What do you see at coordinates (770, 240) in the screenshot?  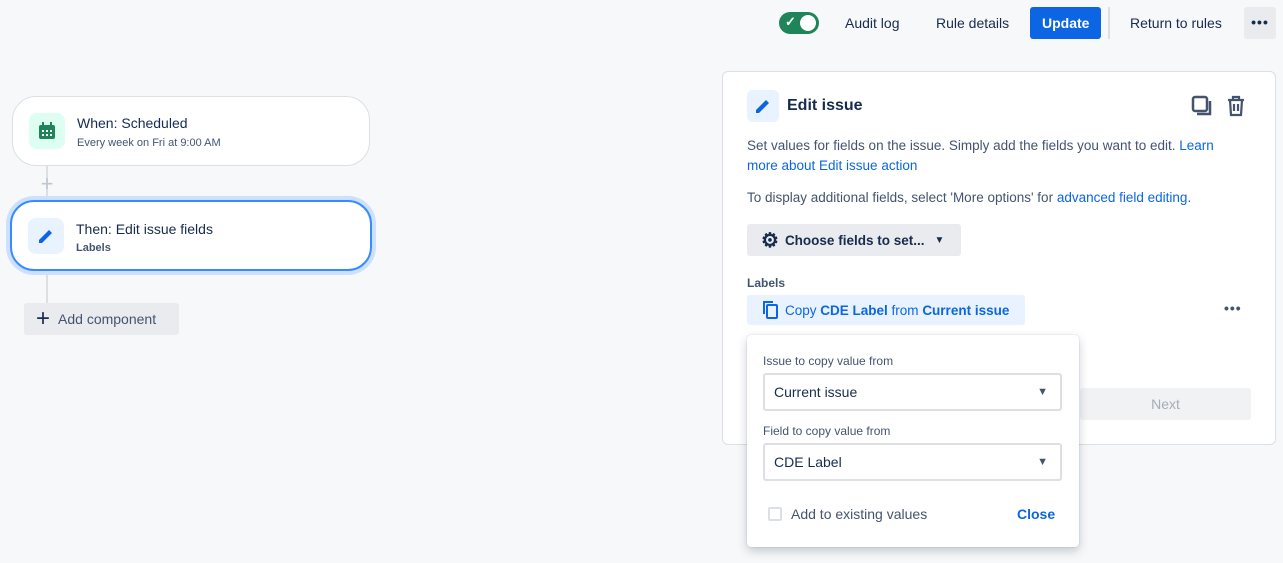 I see `gear-icon: ⚙` at bounding box center [770, 240].